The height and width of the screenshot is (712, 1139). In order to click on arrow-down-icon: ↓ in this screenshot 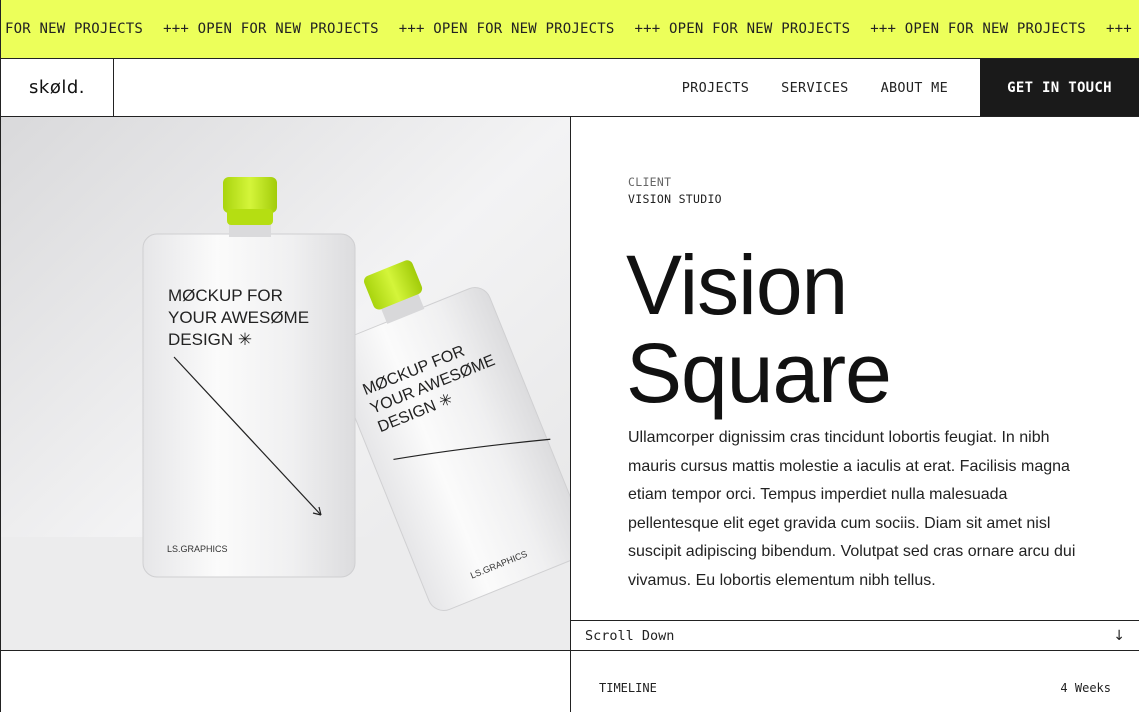, I will do `click(1119, 636)`.